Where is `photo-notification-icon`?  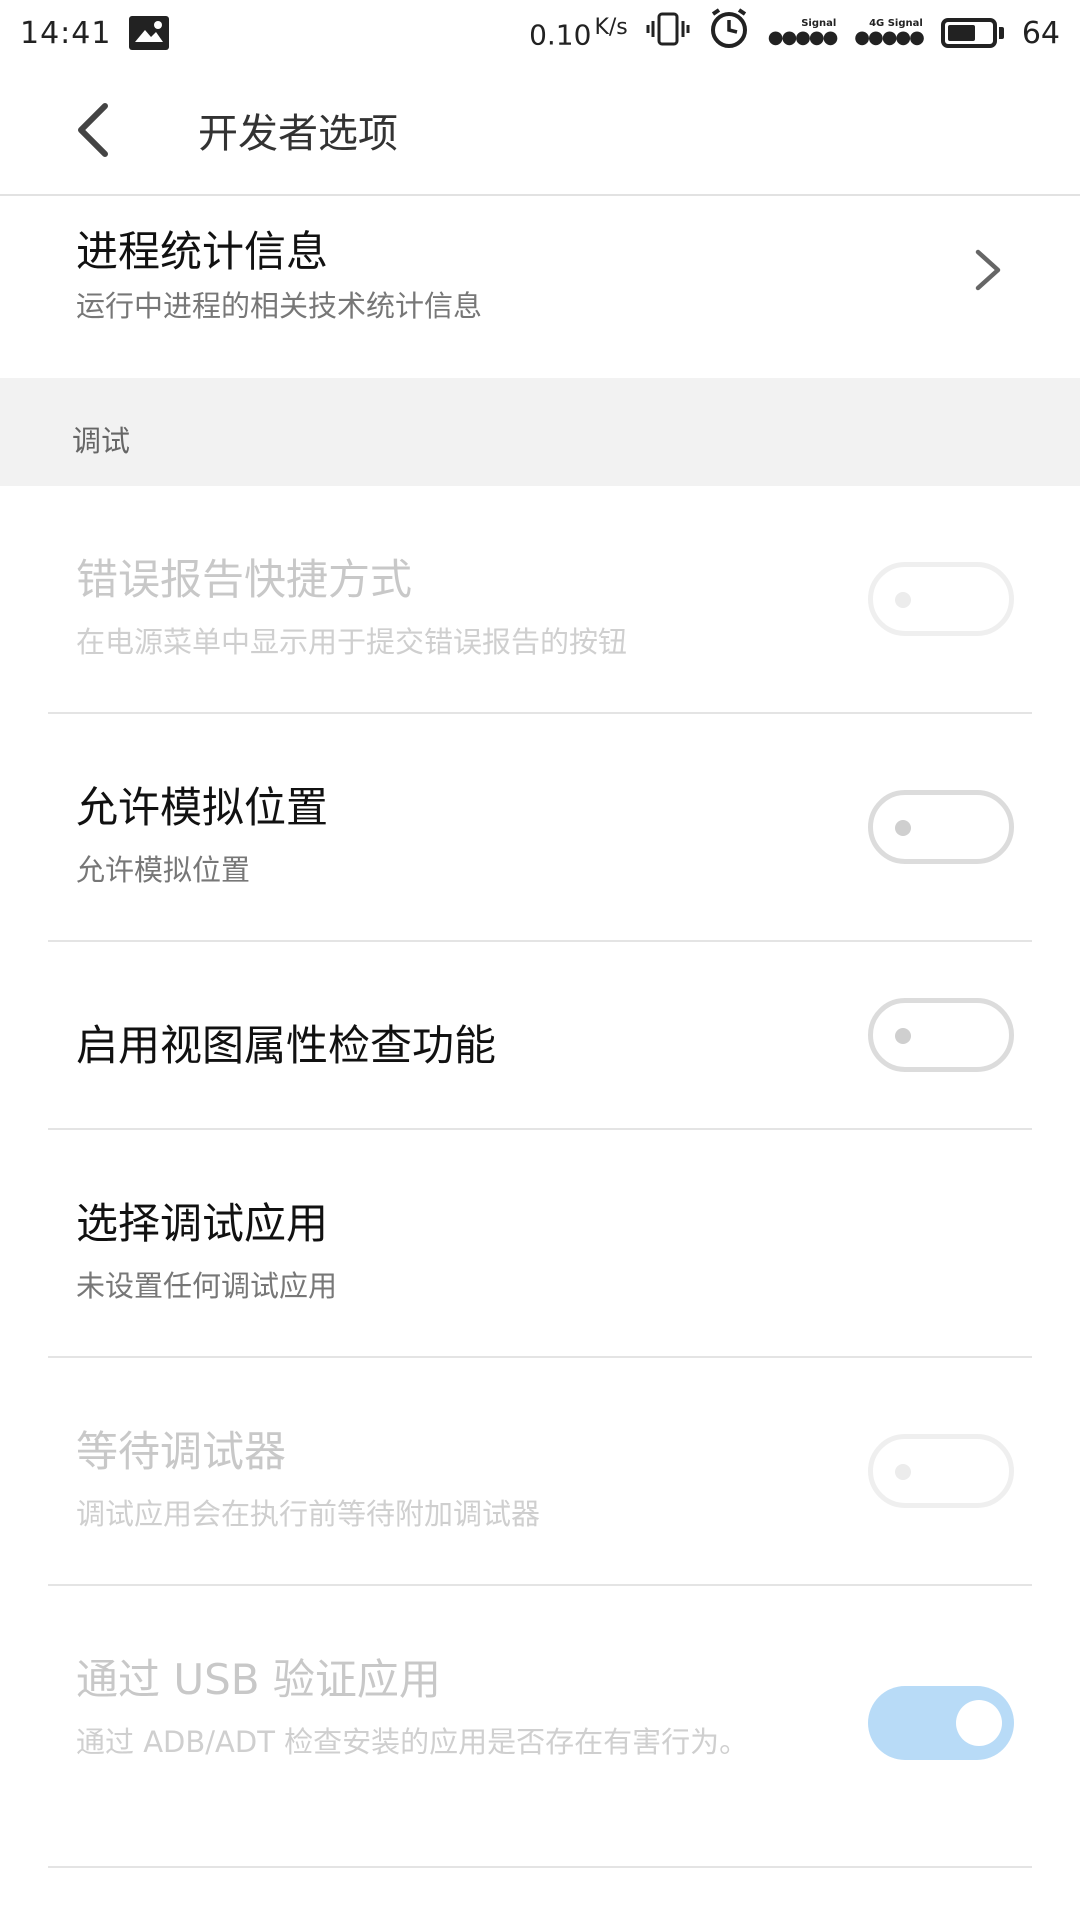
photo-notification-icon is located at coordinates (149, 33).